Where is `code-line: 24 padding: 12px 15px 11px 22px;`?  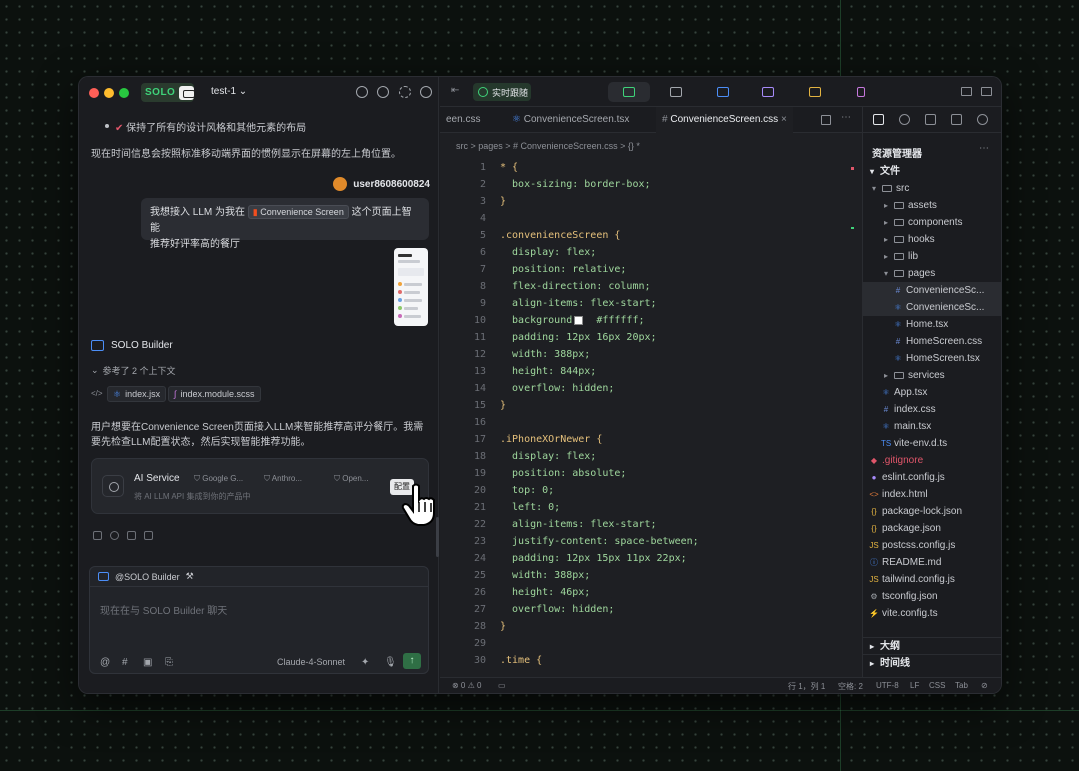 code-line: 24 padding: 12px 15px 11px 22px; is located at coordinates (651, 558).